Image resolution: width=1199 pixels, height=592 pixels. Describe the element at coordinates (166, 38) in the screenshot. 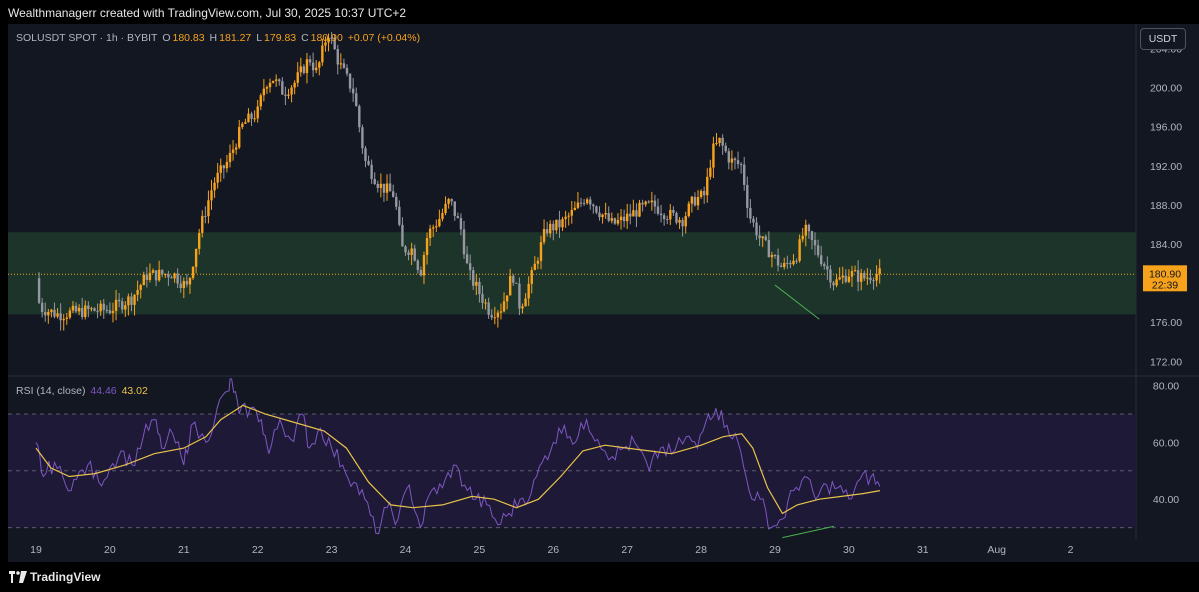

I see `open-label: O` at that location.